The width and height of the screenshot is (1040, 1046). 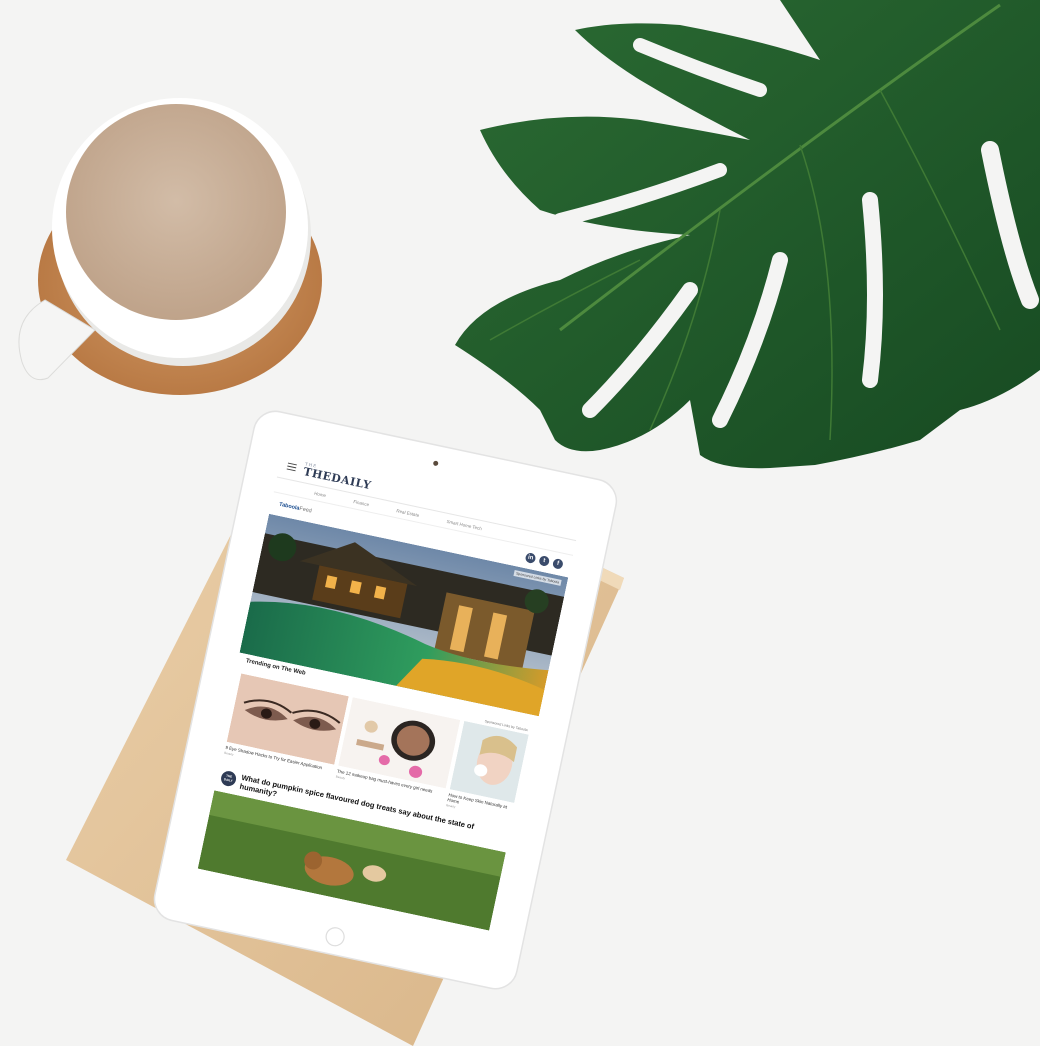 What do you see at coordinates (530, 558) in the screenshot?
I see `linkedin-icon: in` at bounding box center [530, 558].